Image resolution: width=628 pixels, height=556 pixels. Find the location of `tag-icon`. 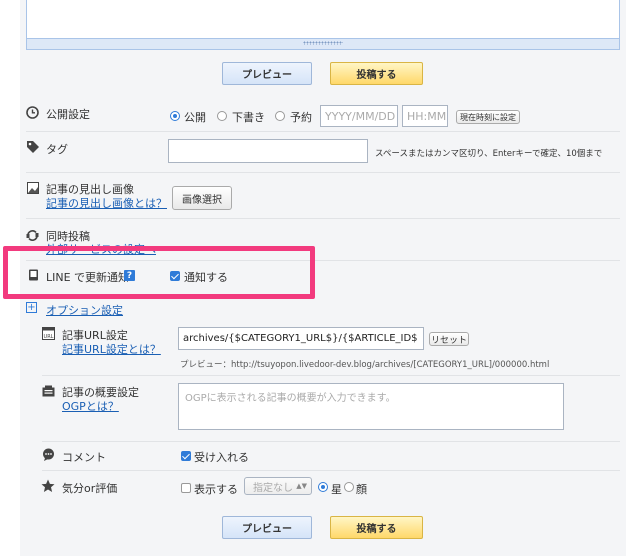

tag-icon is located at coordinates (33, 147).